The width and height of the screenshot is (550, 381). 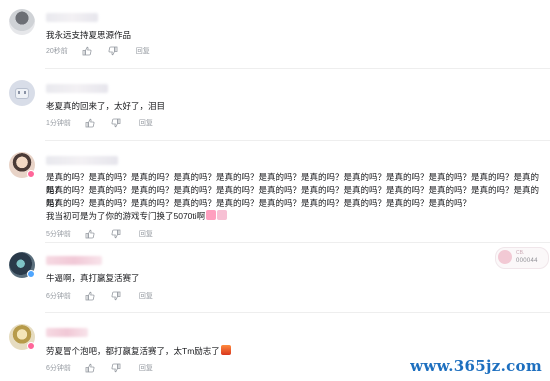 I want to click on comment-meta: 20秒前 回复, so click(x=98, y=51).